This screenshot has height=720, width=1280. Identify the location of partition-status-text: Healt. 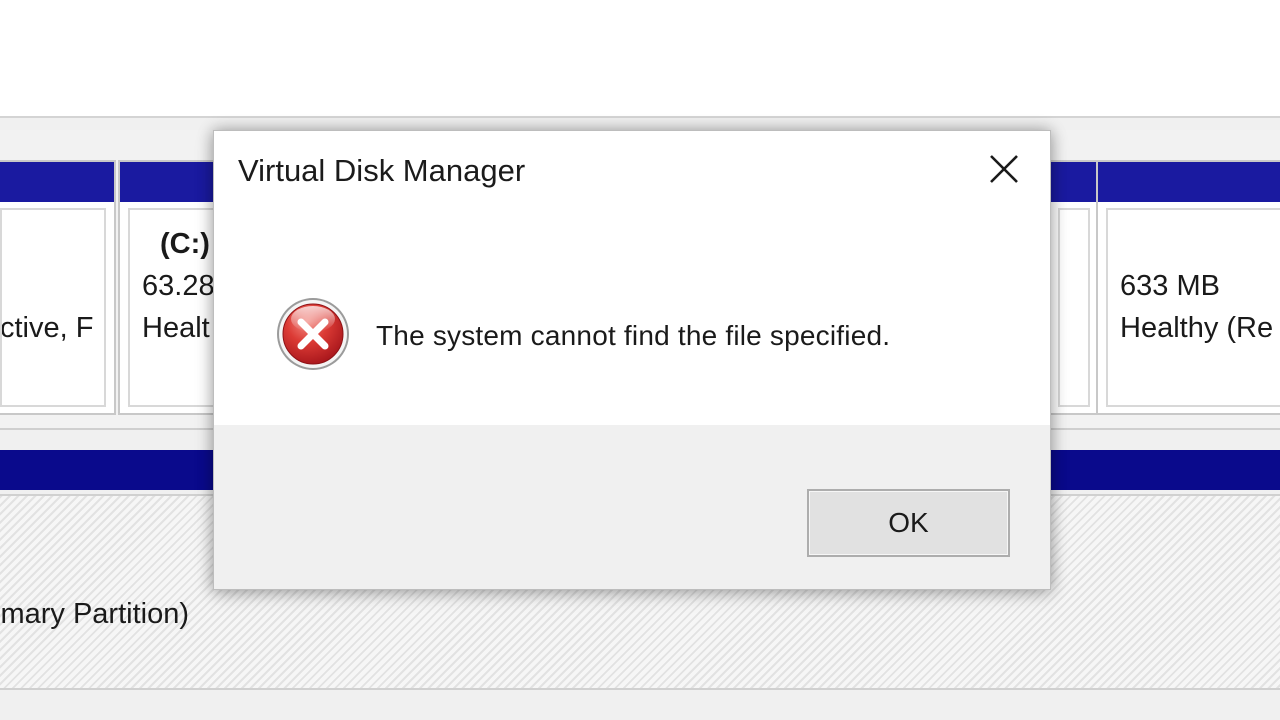
(176, 328).